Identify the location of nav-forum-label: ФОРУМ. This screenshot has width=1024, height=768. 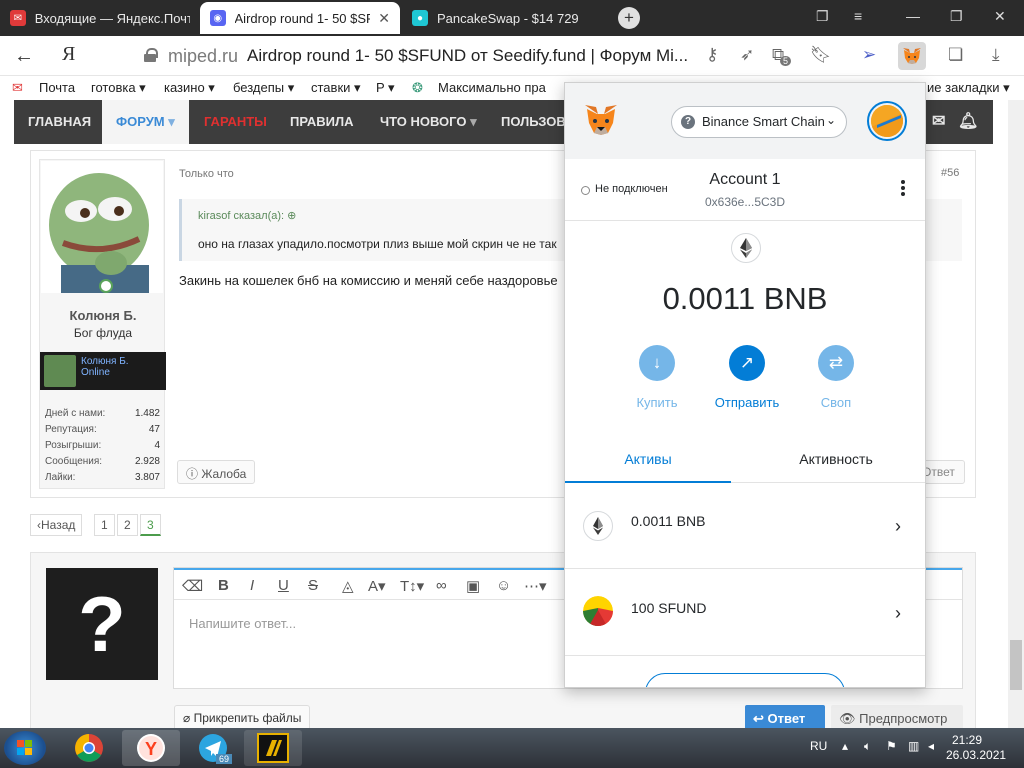
(140, 121).